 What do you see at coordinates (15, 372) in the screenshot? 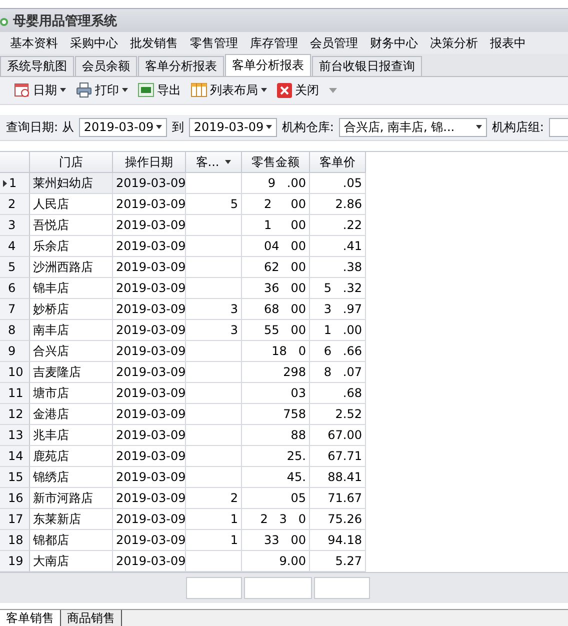
I see `row-number: 10` at bounding box center [15, 372].